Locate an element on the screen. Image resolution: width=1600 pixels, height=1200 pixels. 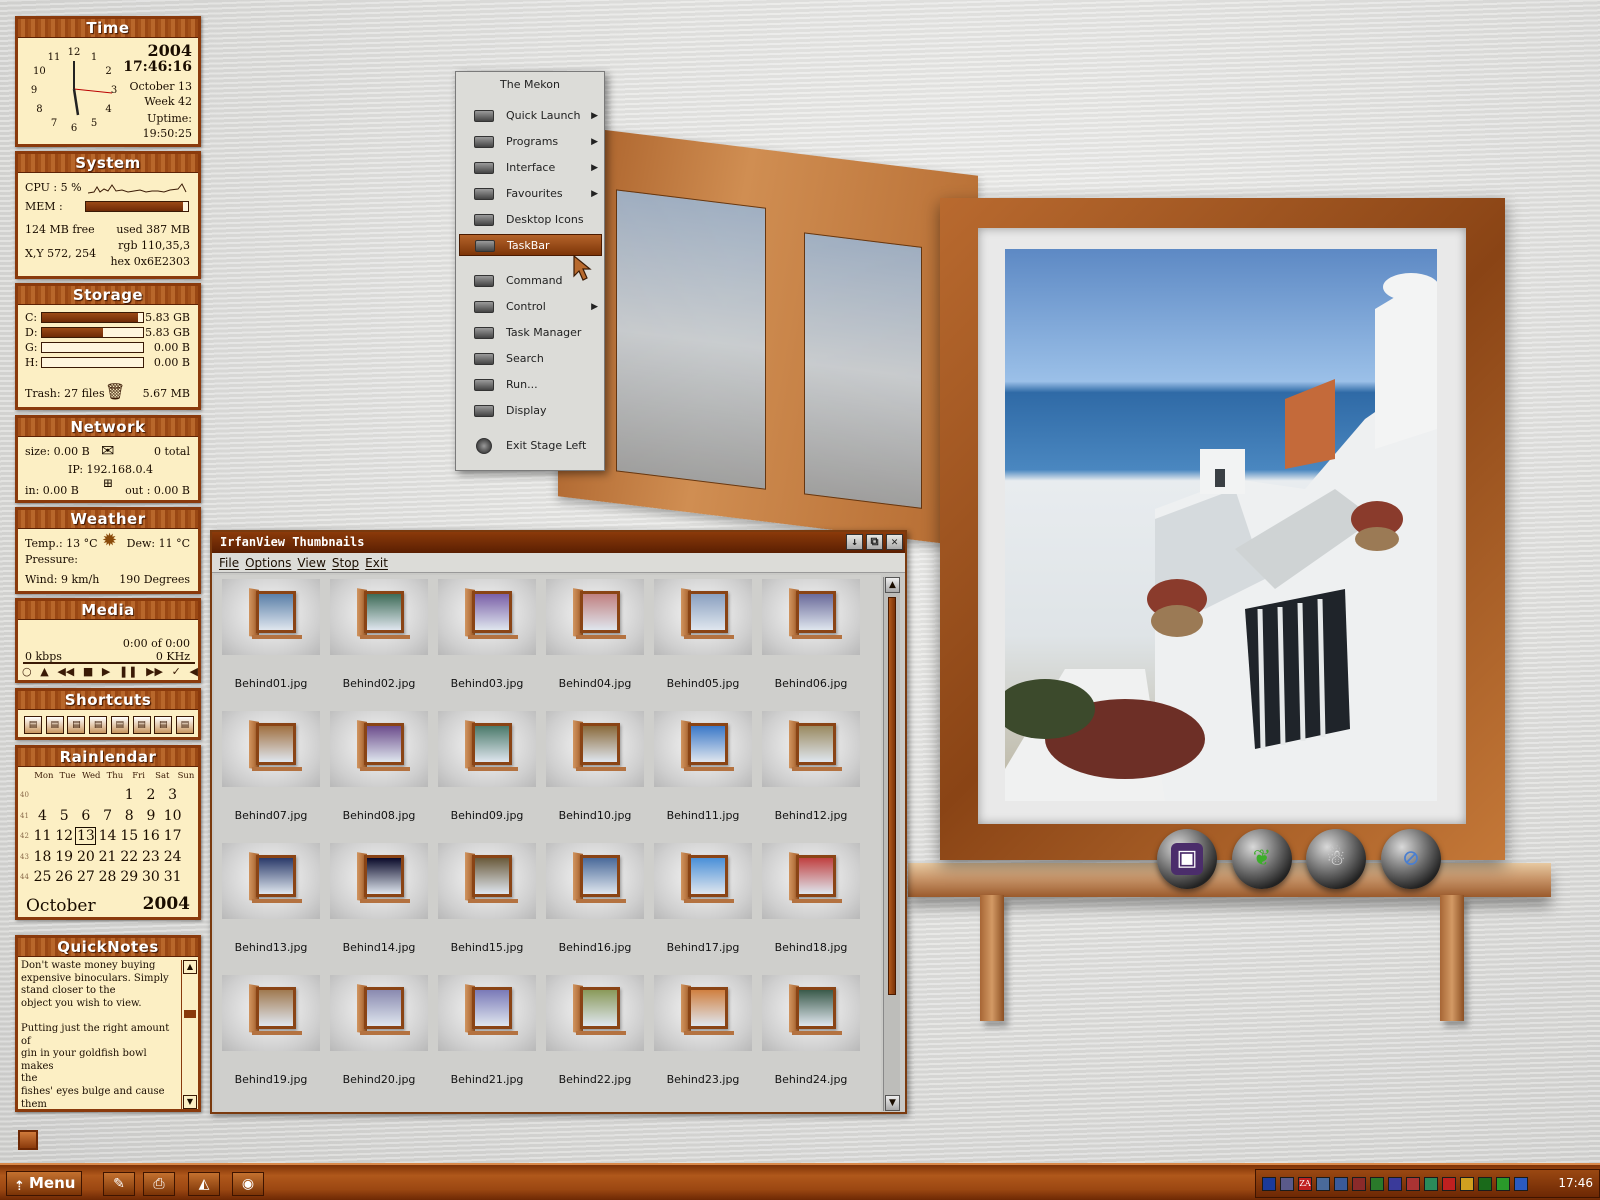
menu-item-desktop-icons: Desktop Icons is located at coordinates (530, 220).